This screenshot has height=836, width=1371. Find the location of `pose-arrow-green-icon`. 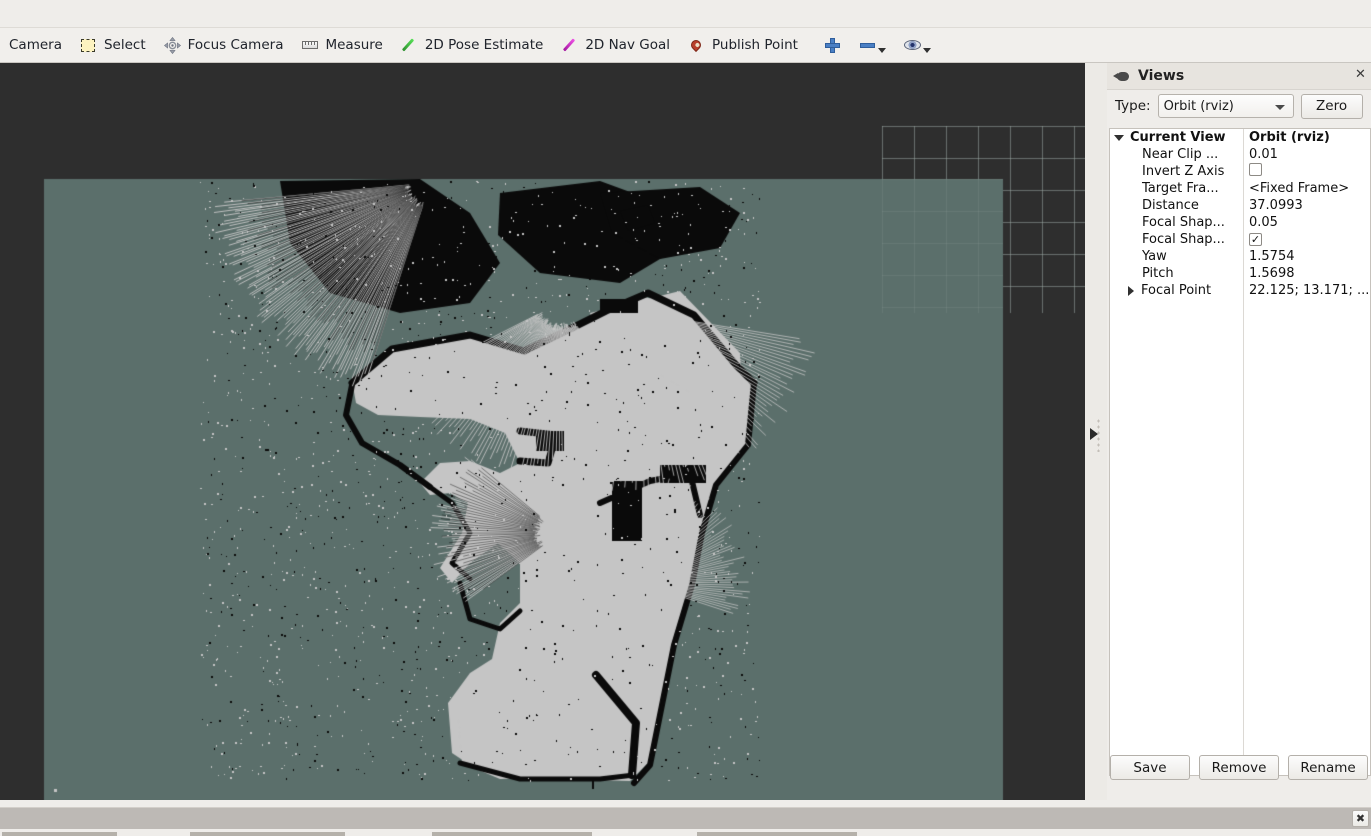

pose-arrow-green-icon is located at coordinates (409, 45).